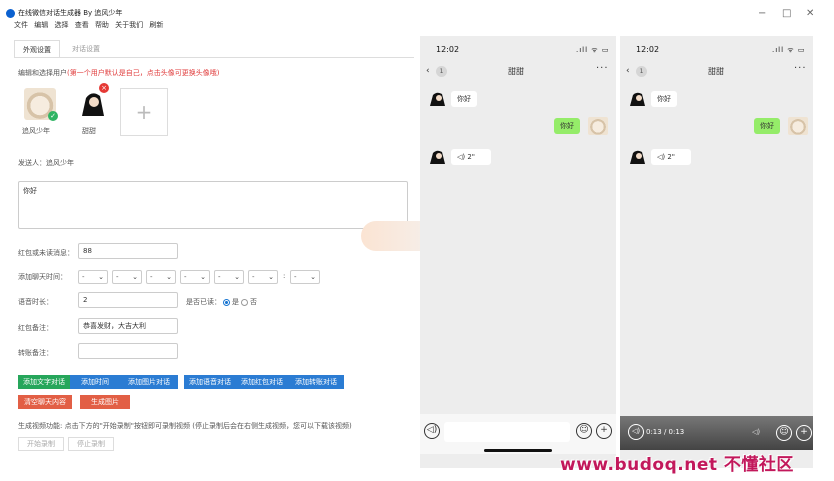  What do you see at coordinates (641, 71) in the screenshot?
I see `video-unread-badge: 1` at bounding box center [641, 71].